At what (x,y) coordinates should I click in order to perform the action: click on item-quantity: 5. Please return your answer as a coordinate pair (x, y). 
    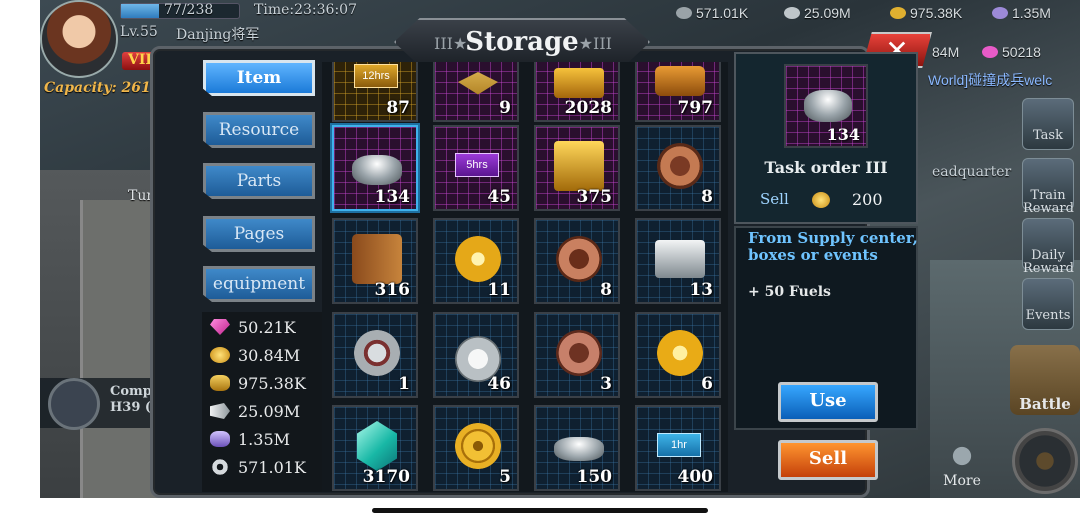
    Looking at the image, I should click on (505, 477).